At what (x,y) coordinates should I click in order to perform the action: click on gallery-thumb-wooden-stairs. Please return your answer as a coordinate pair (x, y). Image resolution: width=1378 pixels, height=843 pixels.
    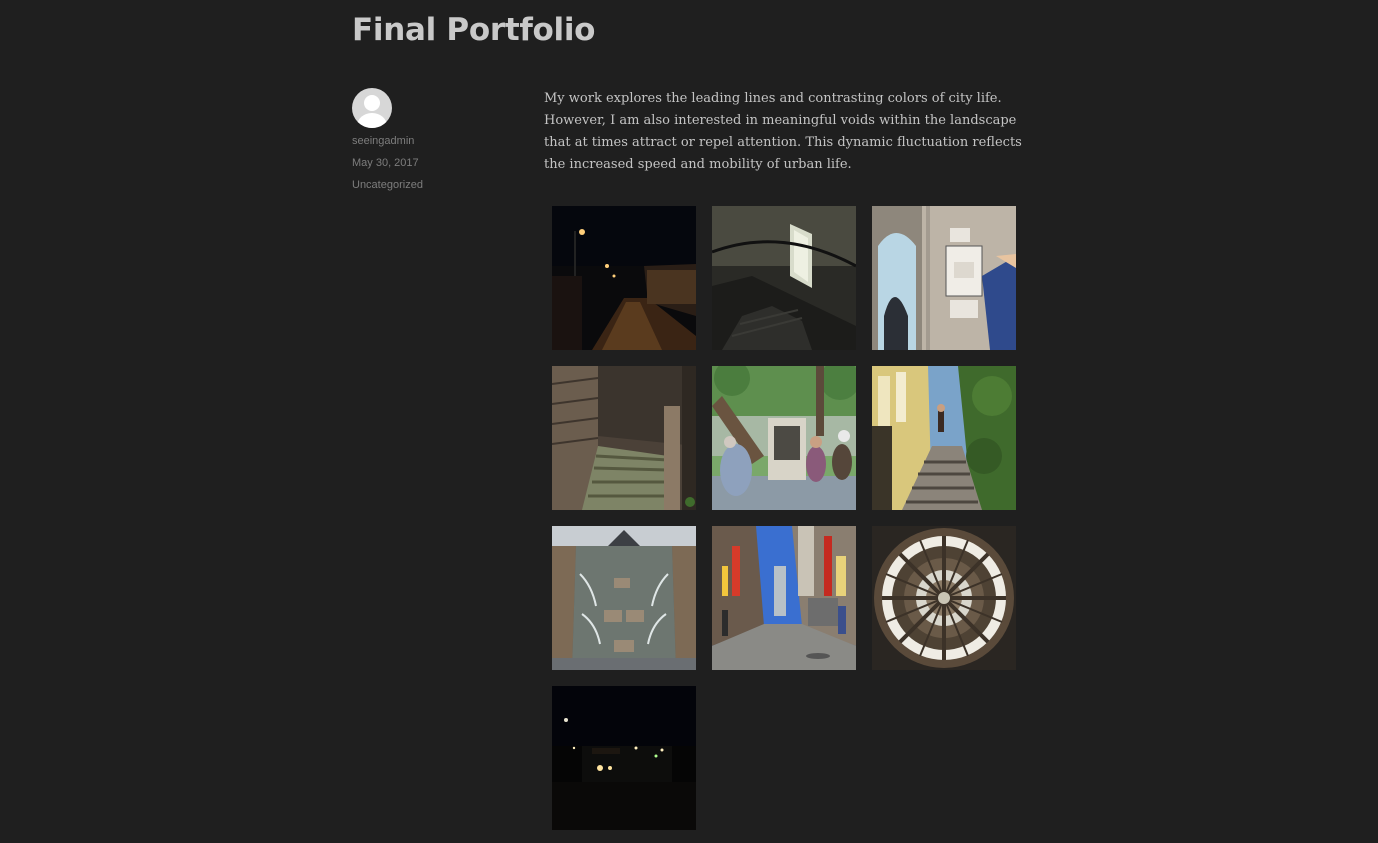
    Looking at the image, I should click on (624, 438).